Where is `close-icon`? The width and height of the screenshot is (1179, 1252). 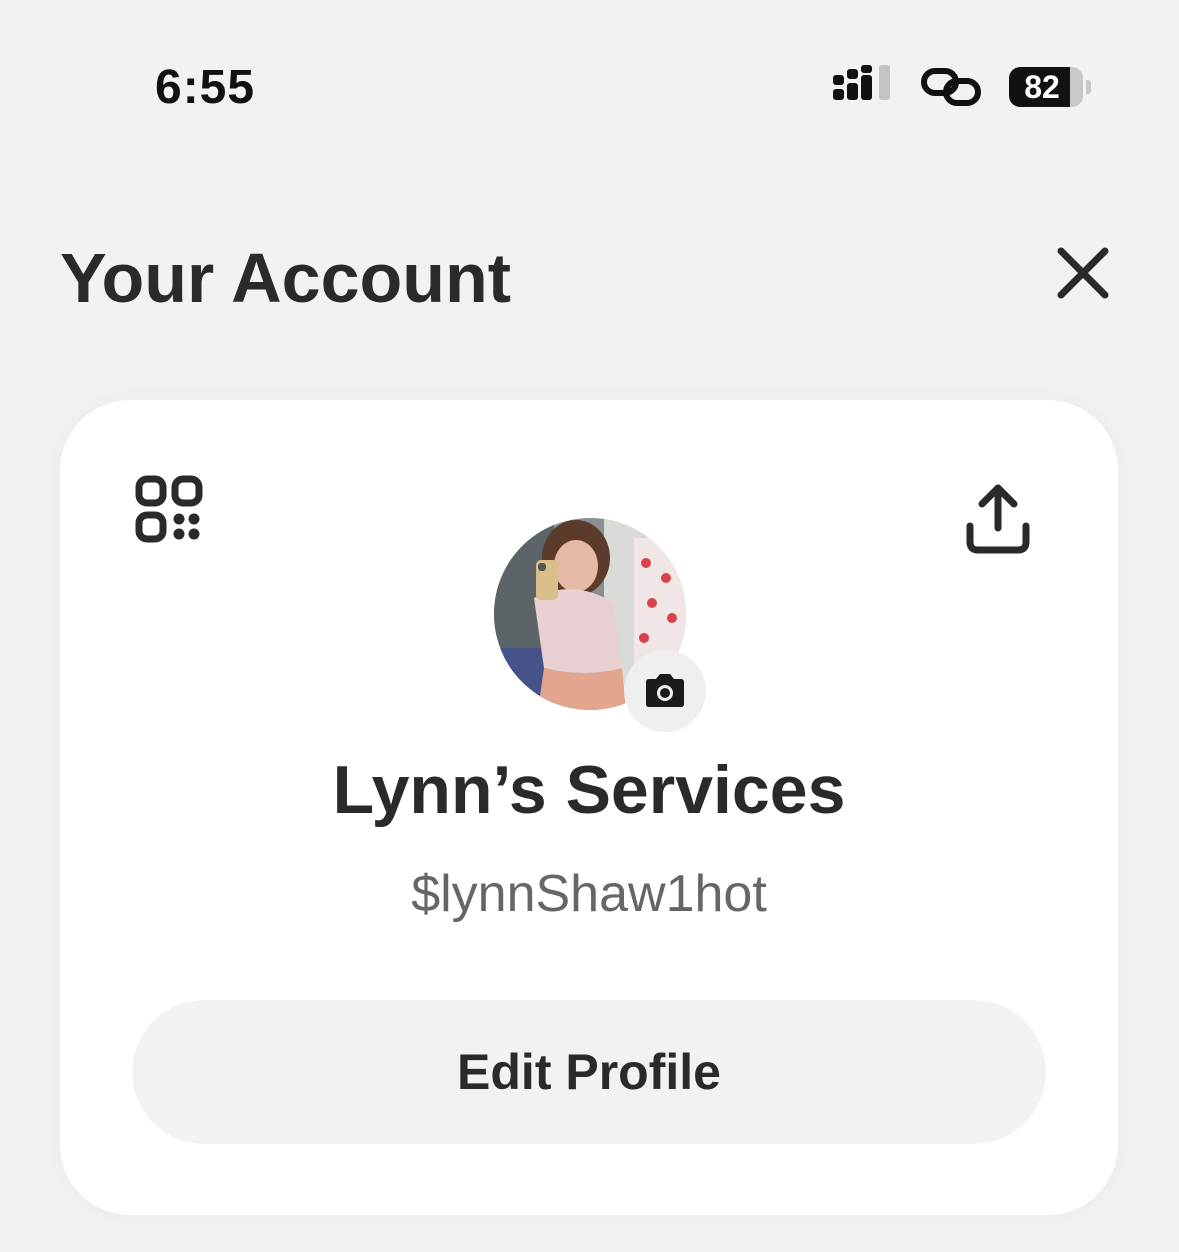
close-icon is located at coordinates (1083, 273).